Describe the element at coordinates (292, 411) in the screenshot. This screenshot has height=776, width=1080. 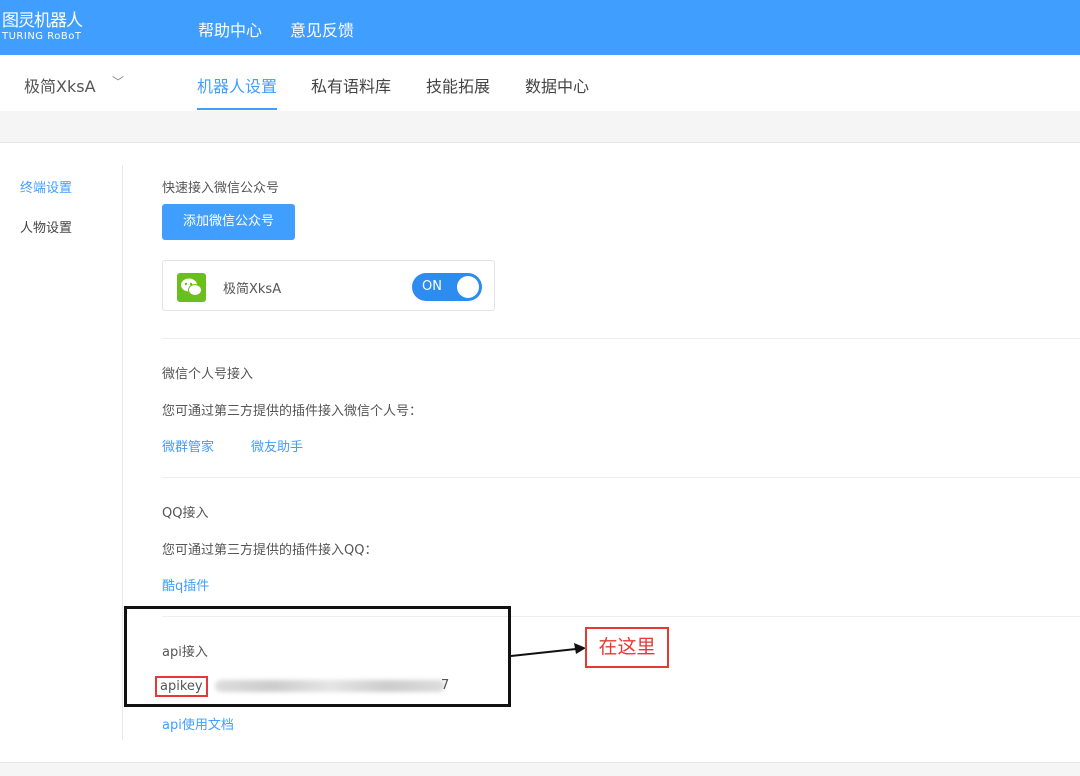
I see `wechat-personal-desc: 您可通过第三方提供的插件接入微信个人号：` at that location.